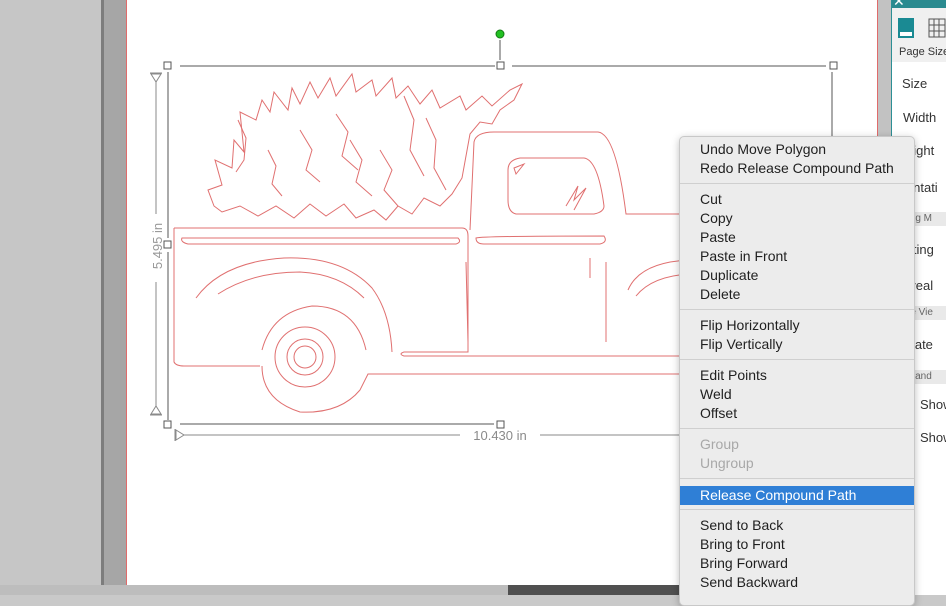  I want to click on menu-item-offset: Offset, so click(797, 413).